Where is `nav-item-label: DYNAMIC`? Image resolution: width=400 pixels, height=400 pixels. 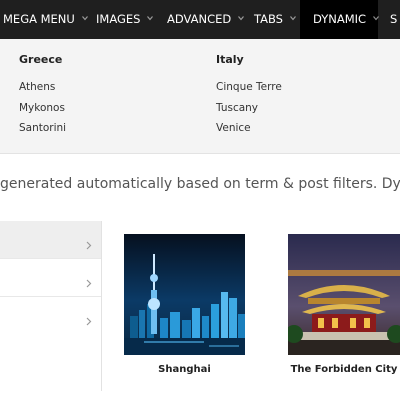 nav-item-label: DYNAMIC is located at coordinates (340, 19).